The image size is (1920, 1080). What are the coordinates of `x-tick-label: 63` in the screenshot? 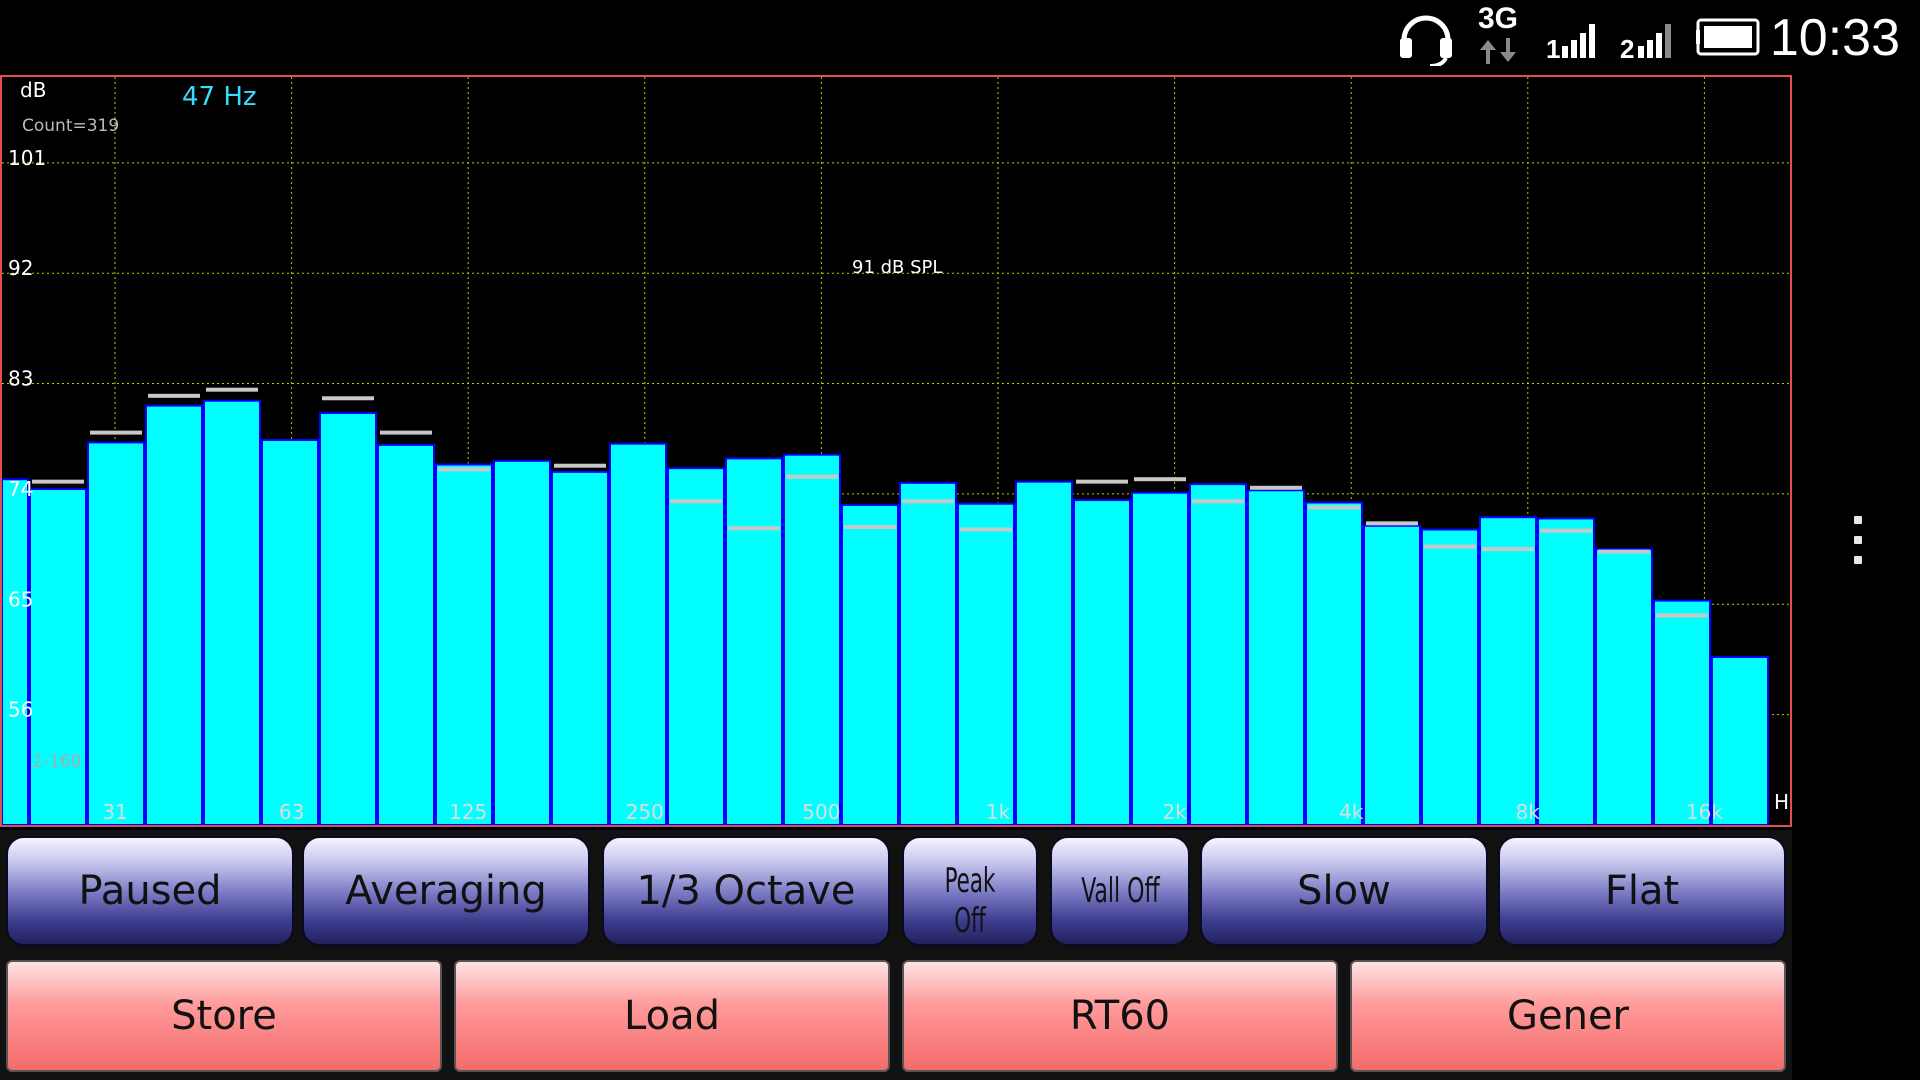 It's located at (291, 812).